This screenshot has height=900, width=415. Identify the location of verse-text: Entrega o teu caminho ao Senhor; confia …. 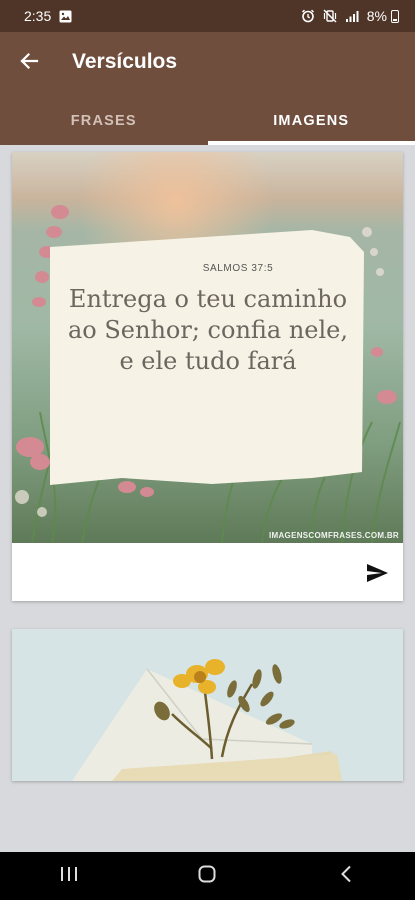
(208, 330).